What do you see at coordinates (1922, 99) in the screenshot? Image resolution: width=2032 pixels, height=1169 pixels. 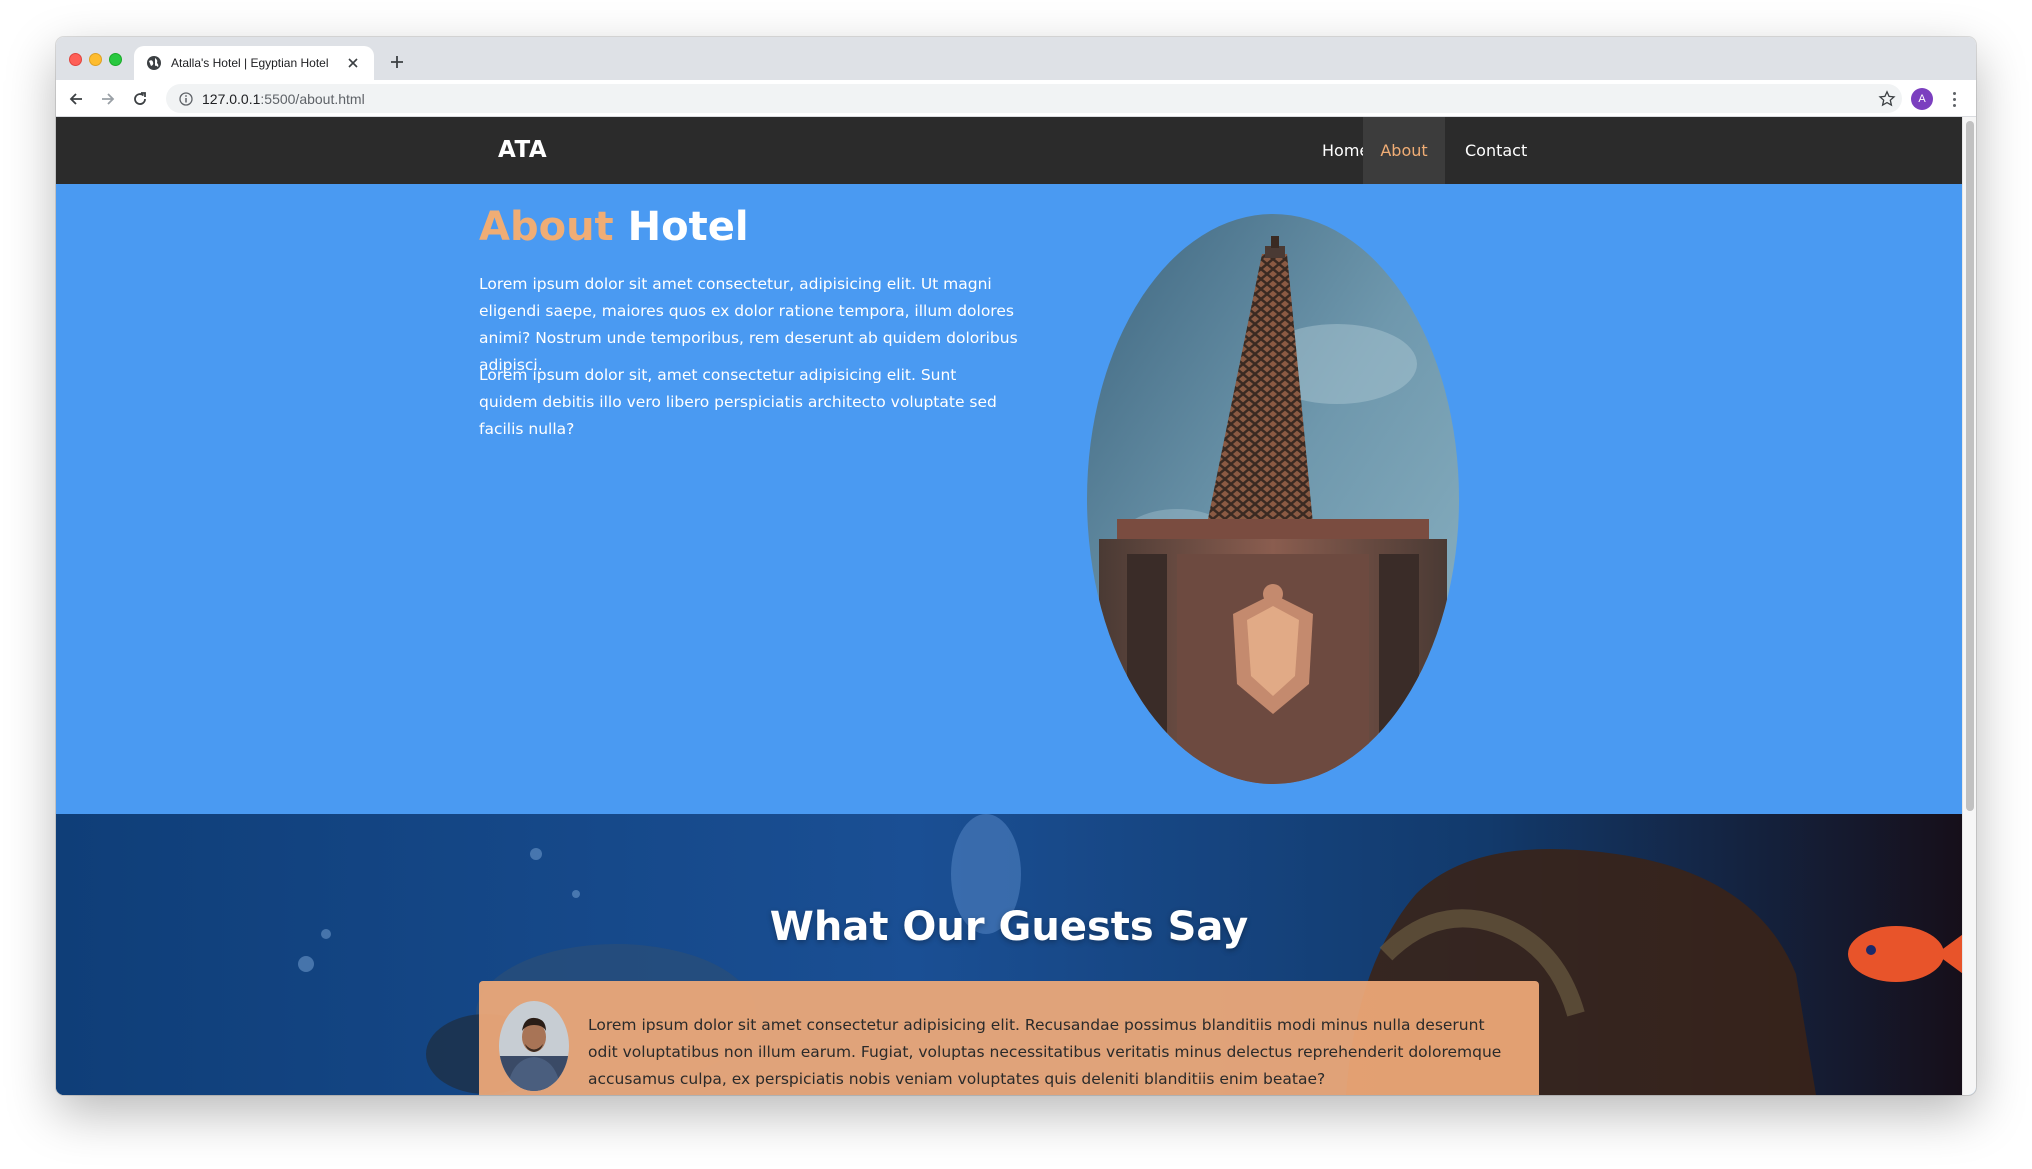 I see `profile-avatar: A` at bounding box center [1922, 99].